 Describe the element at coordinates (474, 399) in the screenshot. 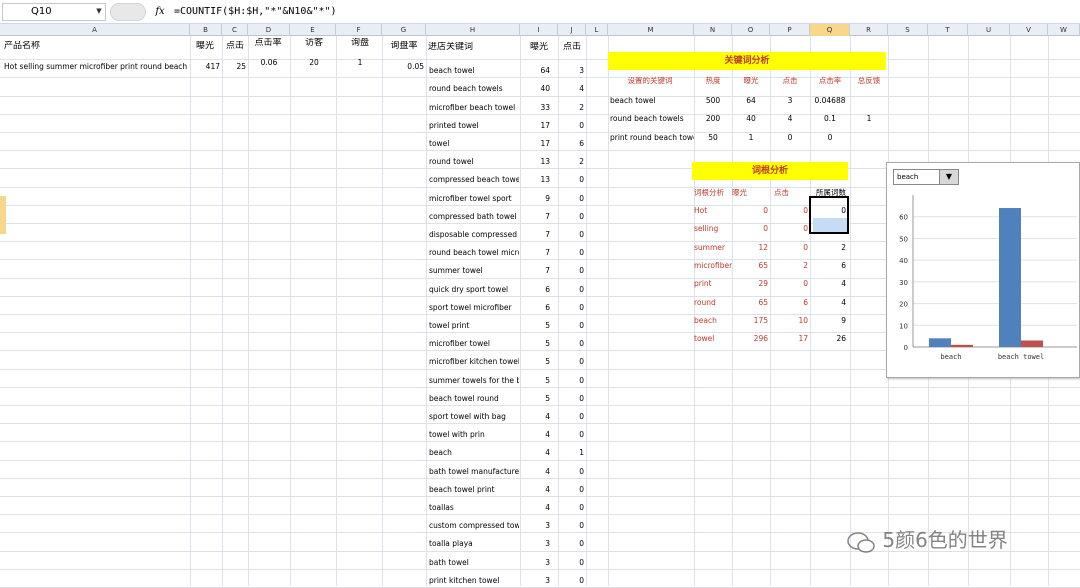

I see `keyword-cell: beach towel round` at that location.